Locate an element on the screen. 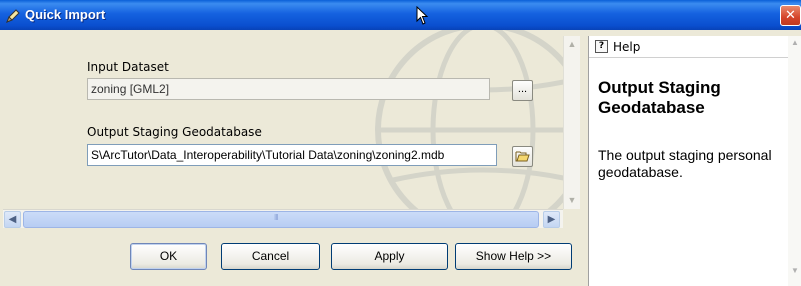  title-bar: Quick Import ✕ is located at coordinates (400, 15).